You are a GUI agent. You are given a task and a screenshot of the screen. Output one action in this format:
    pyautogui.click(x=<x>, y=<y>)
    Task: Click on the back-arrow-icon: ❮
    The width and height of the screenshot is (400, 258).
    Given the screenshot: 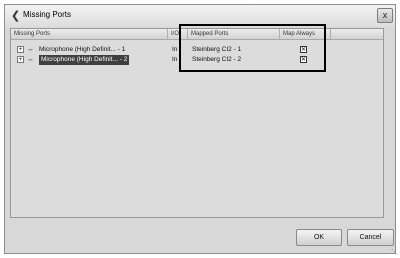 What is the action you would take?
    pyautogui.click(x=16, y=16)
    